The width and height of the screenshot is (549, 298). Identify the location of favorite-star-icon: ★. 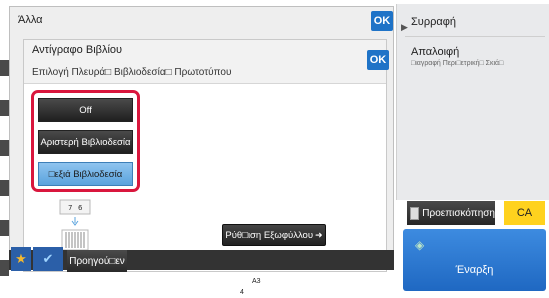
(21, 259).